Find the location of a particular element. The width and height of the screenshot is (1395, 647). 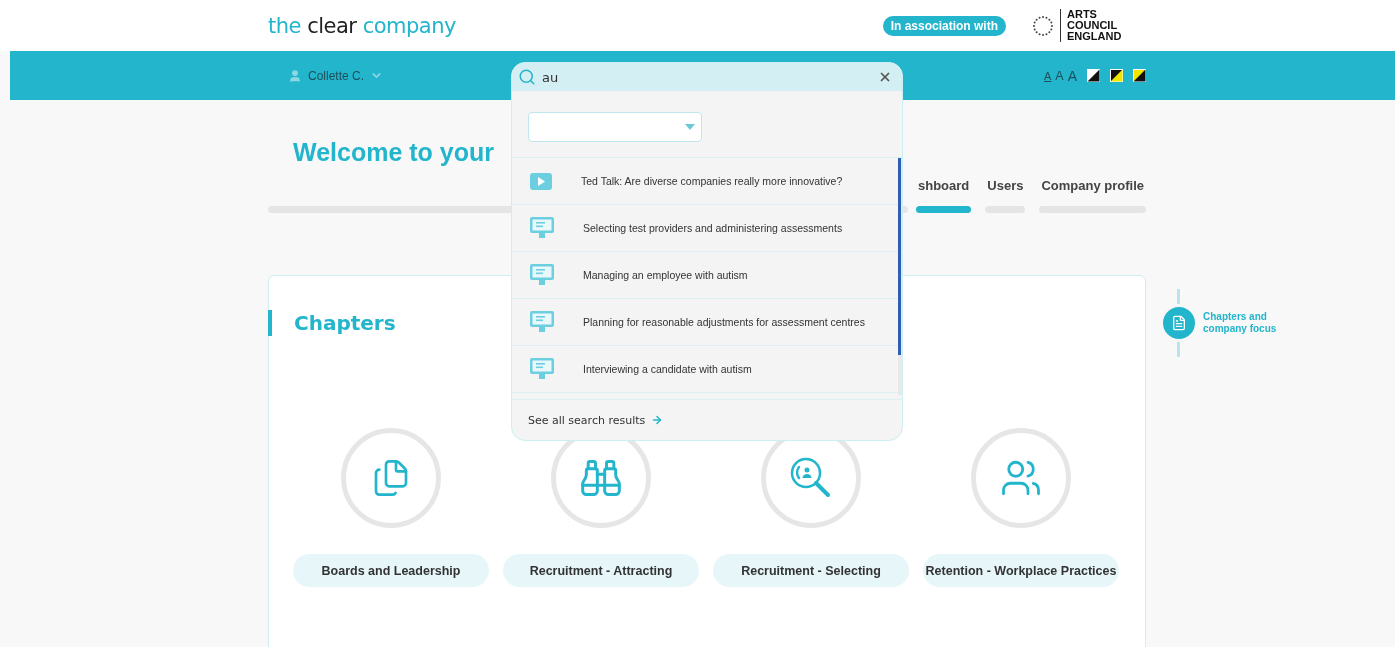

play-icon is located at coordinates (541, 181).